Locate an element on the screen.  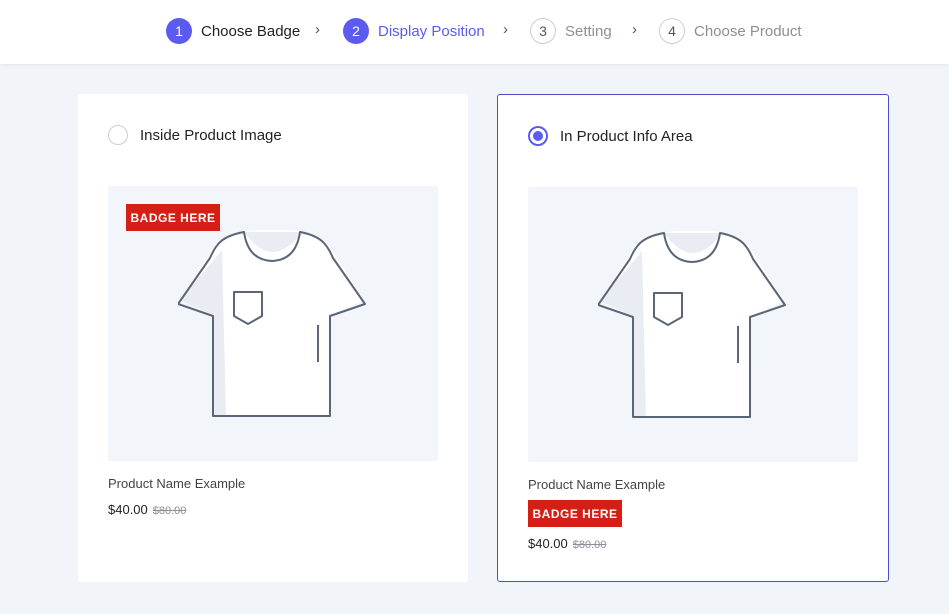
step-label: Choose Badge is located at coordinates (251, 31).